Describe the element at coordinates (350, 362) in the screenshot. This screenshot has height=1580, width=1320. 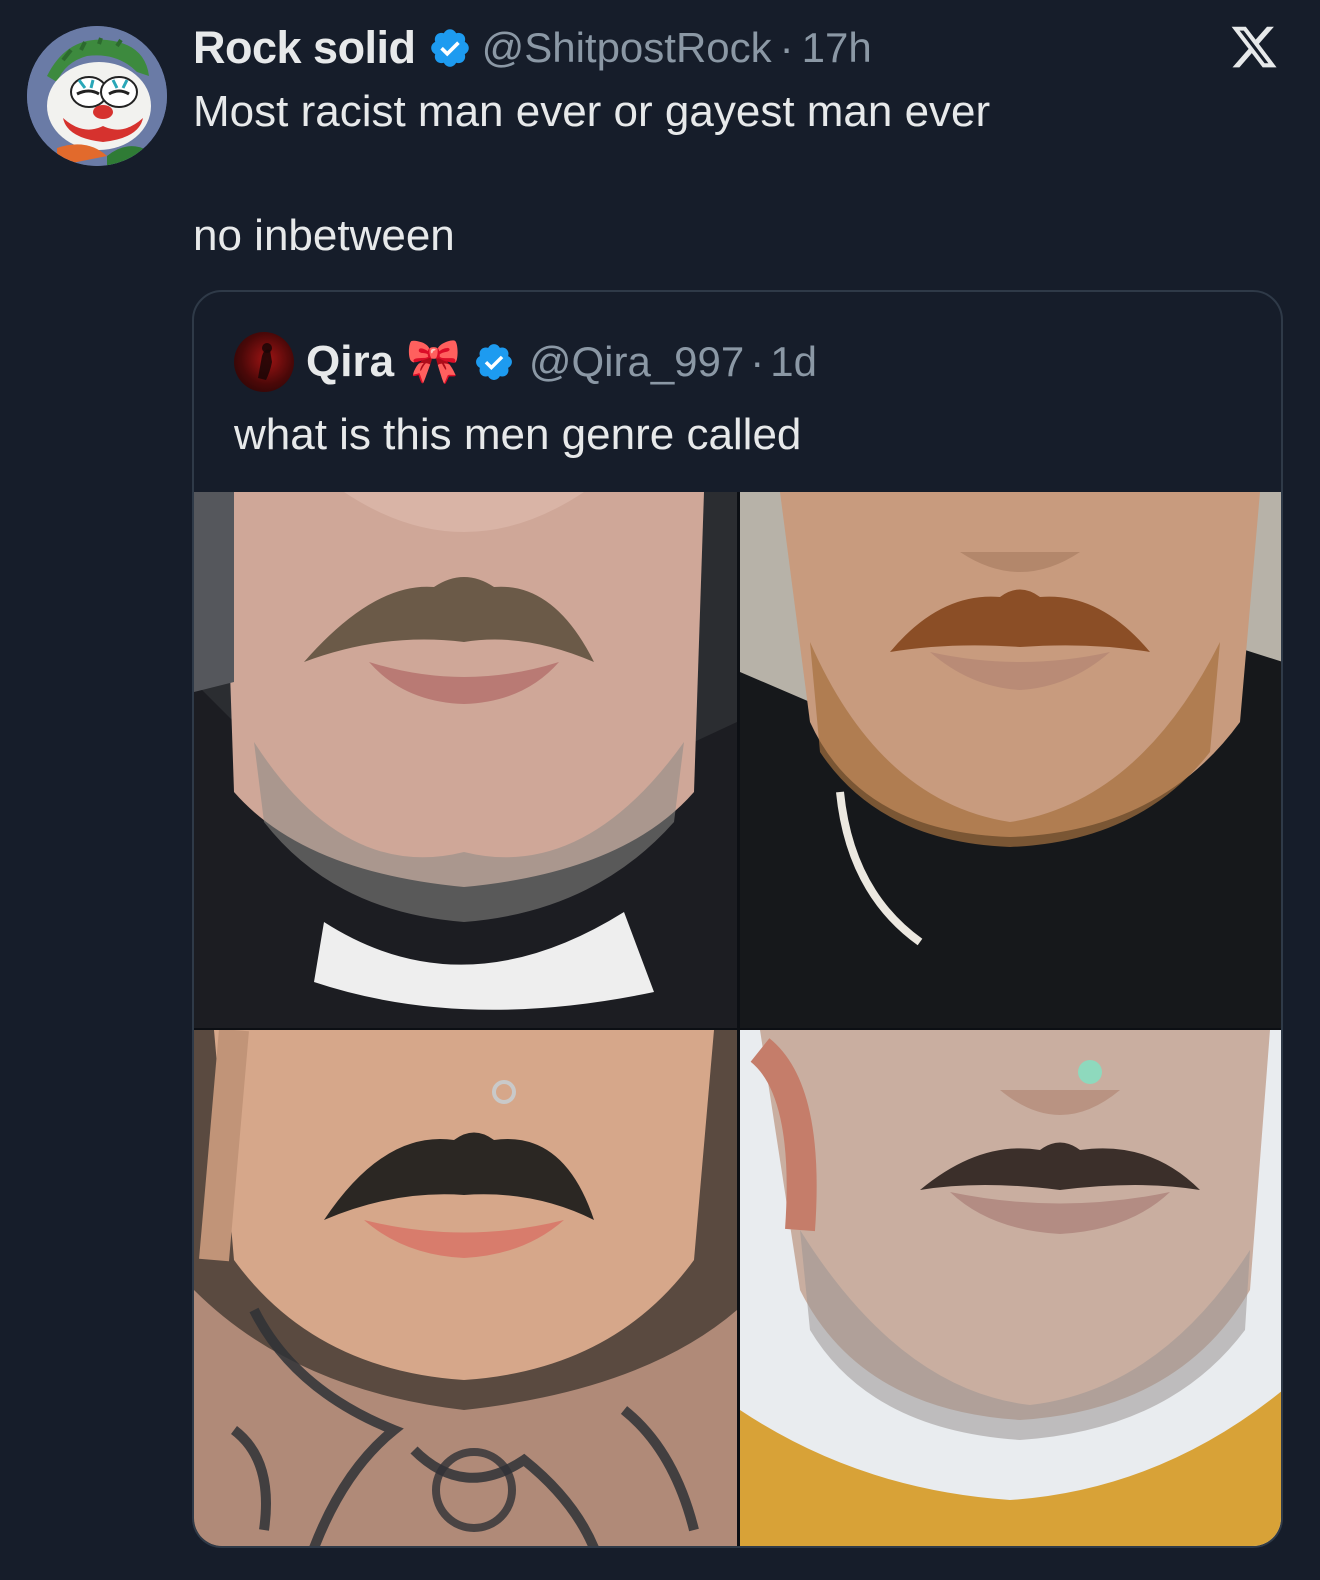
I see `quoted-author-name: Qira` at that location.